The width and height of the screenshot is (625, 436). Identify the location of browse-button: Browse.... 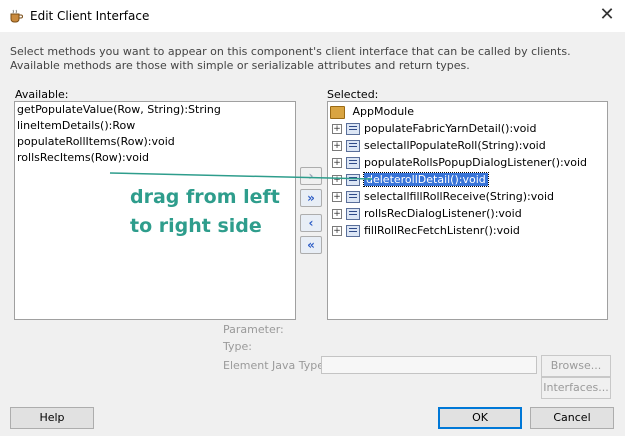
(576, 366).